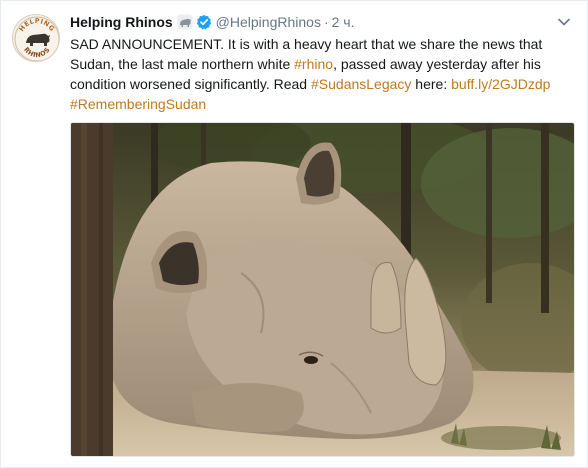  I want to click on avatar: HELPING RHINOS, so click(36, 38).